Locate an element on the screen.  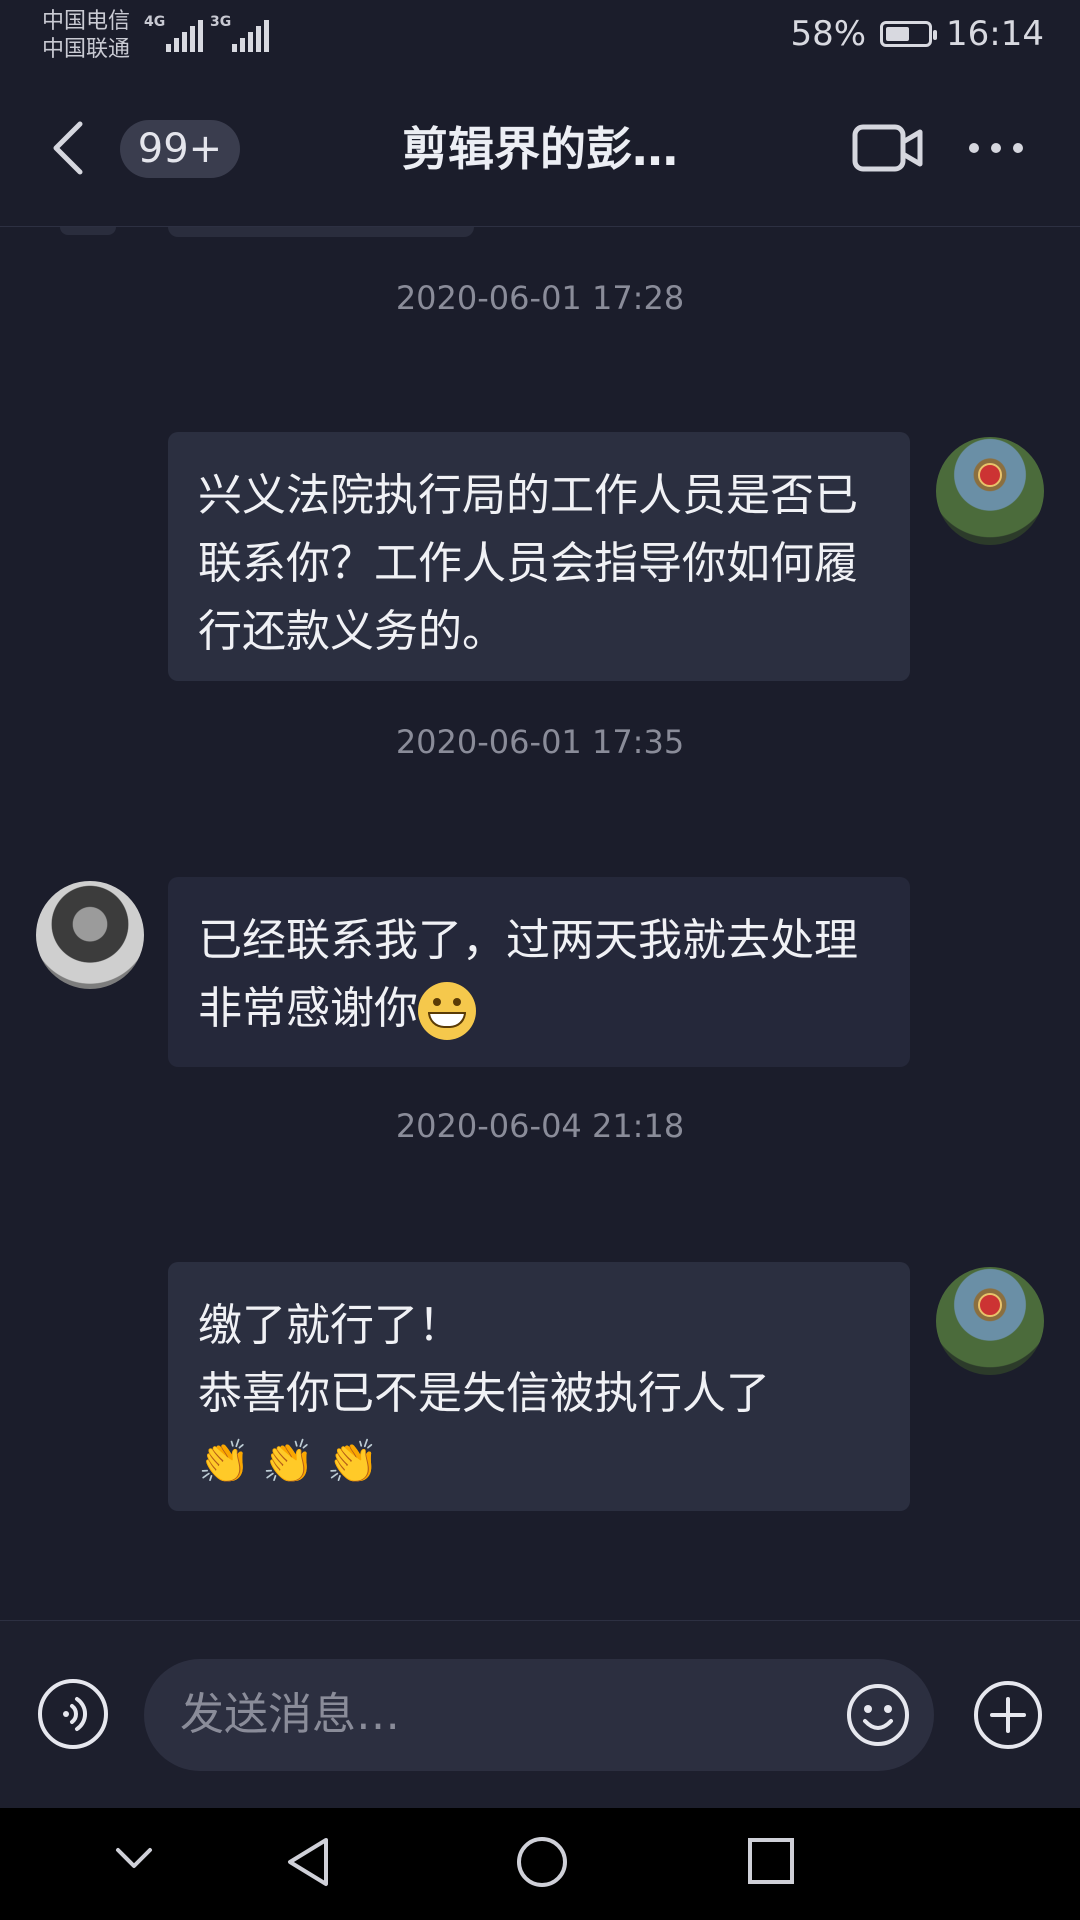
grin-emoji-icon is located at coordinates (447, 1011).